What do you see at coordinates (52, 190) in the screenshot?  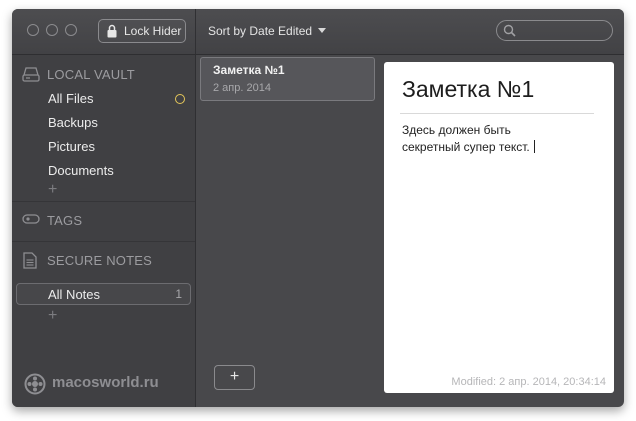 I see `add-vault-item-button: +` at bounding box center [52, 190].